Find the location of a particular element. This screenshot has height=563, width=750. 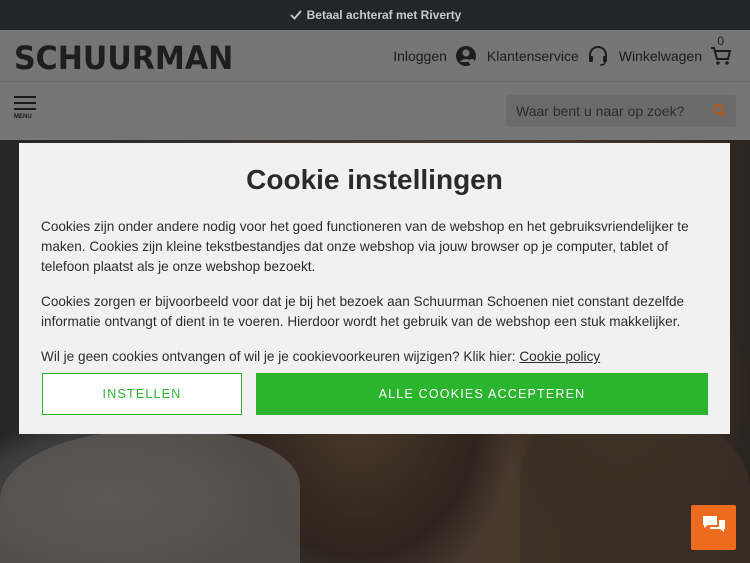

cart-count-badge: 0 is located at coordinates (720, 41).